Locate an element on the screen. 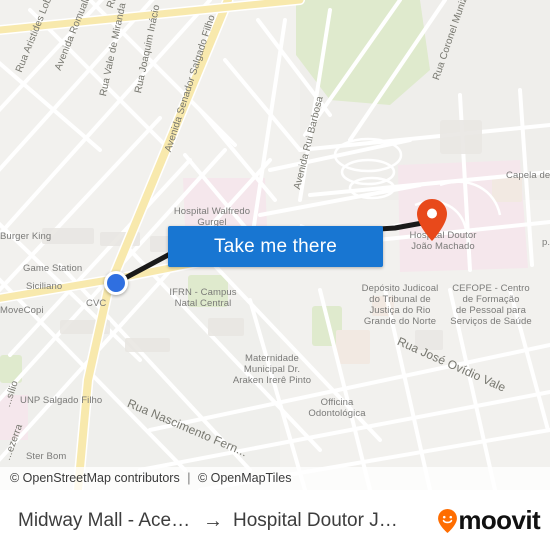 This screenshot has height=550, width=550. trip-origin-label: Midway Mall - Acesso Salgado Filho is located at coordinates (105, 520).